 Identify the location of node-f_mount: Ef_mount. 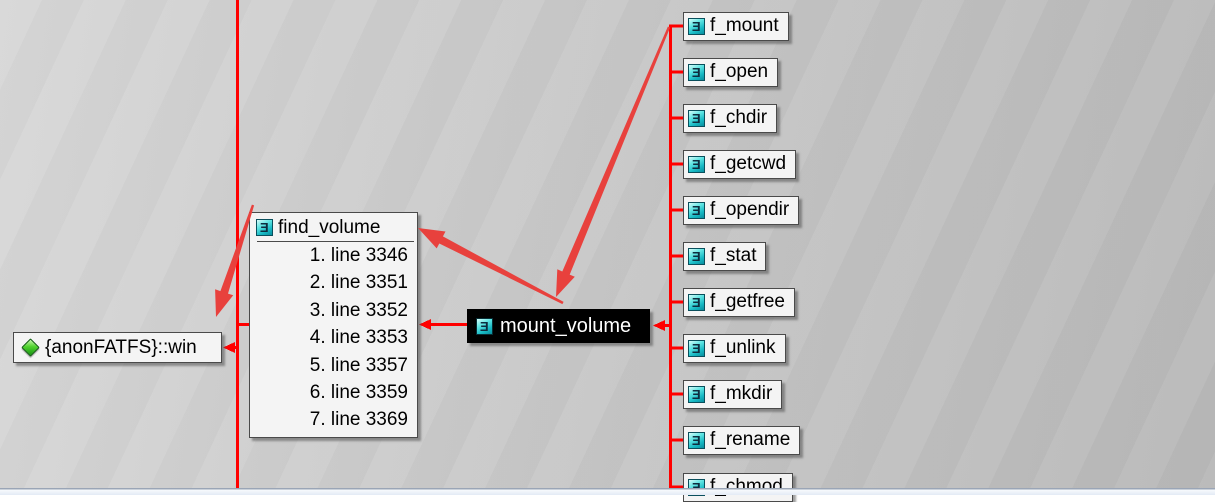
(736, 26).